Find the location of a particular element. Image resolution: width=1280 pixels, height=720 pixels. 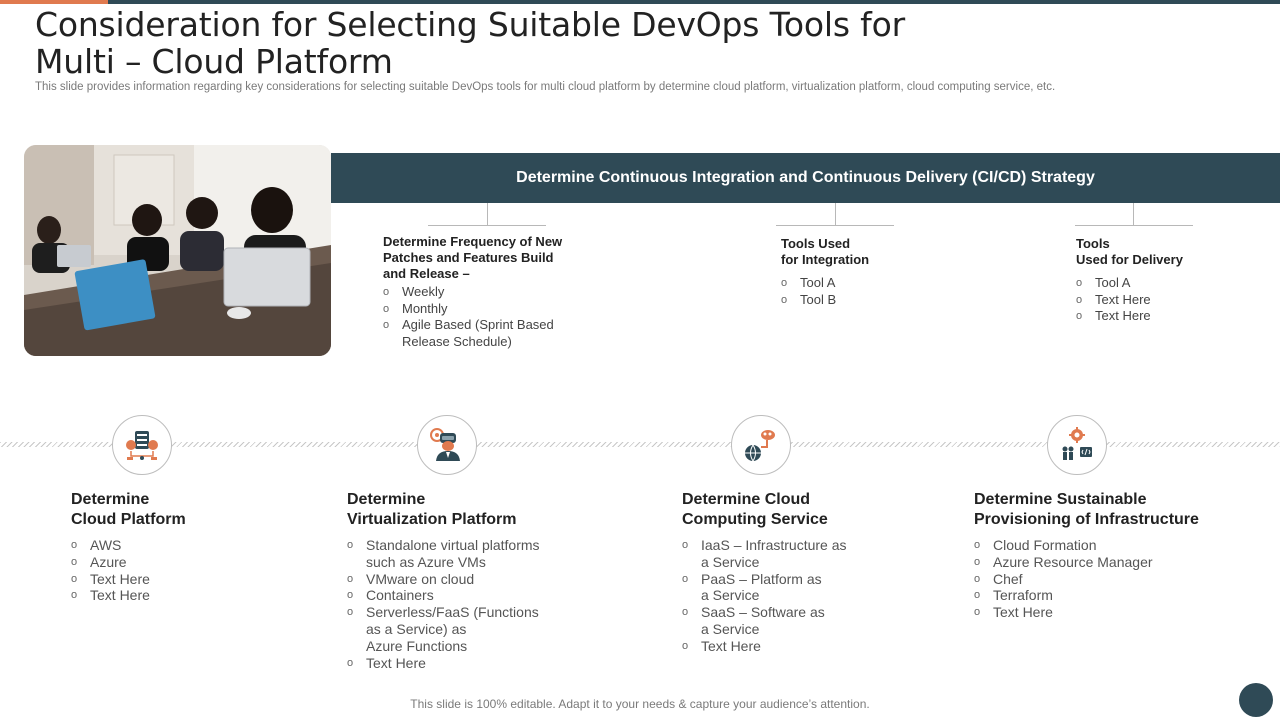

top-bar-accent is located at coordinates (54, 2).